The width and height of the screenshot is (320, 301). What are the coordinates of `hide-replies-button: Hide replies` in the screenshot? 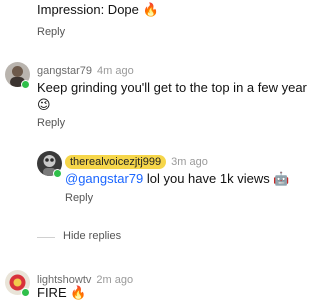 It's located at (92, 236).